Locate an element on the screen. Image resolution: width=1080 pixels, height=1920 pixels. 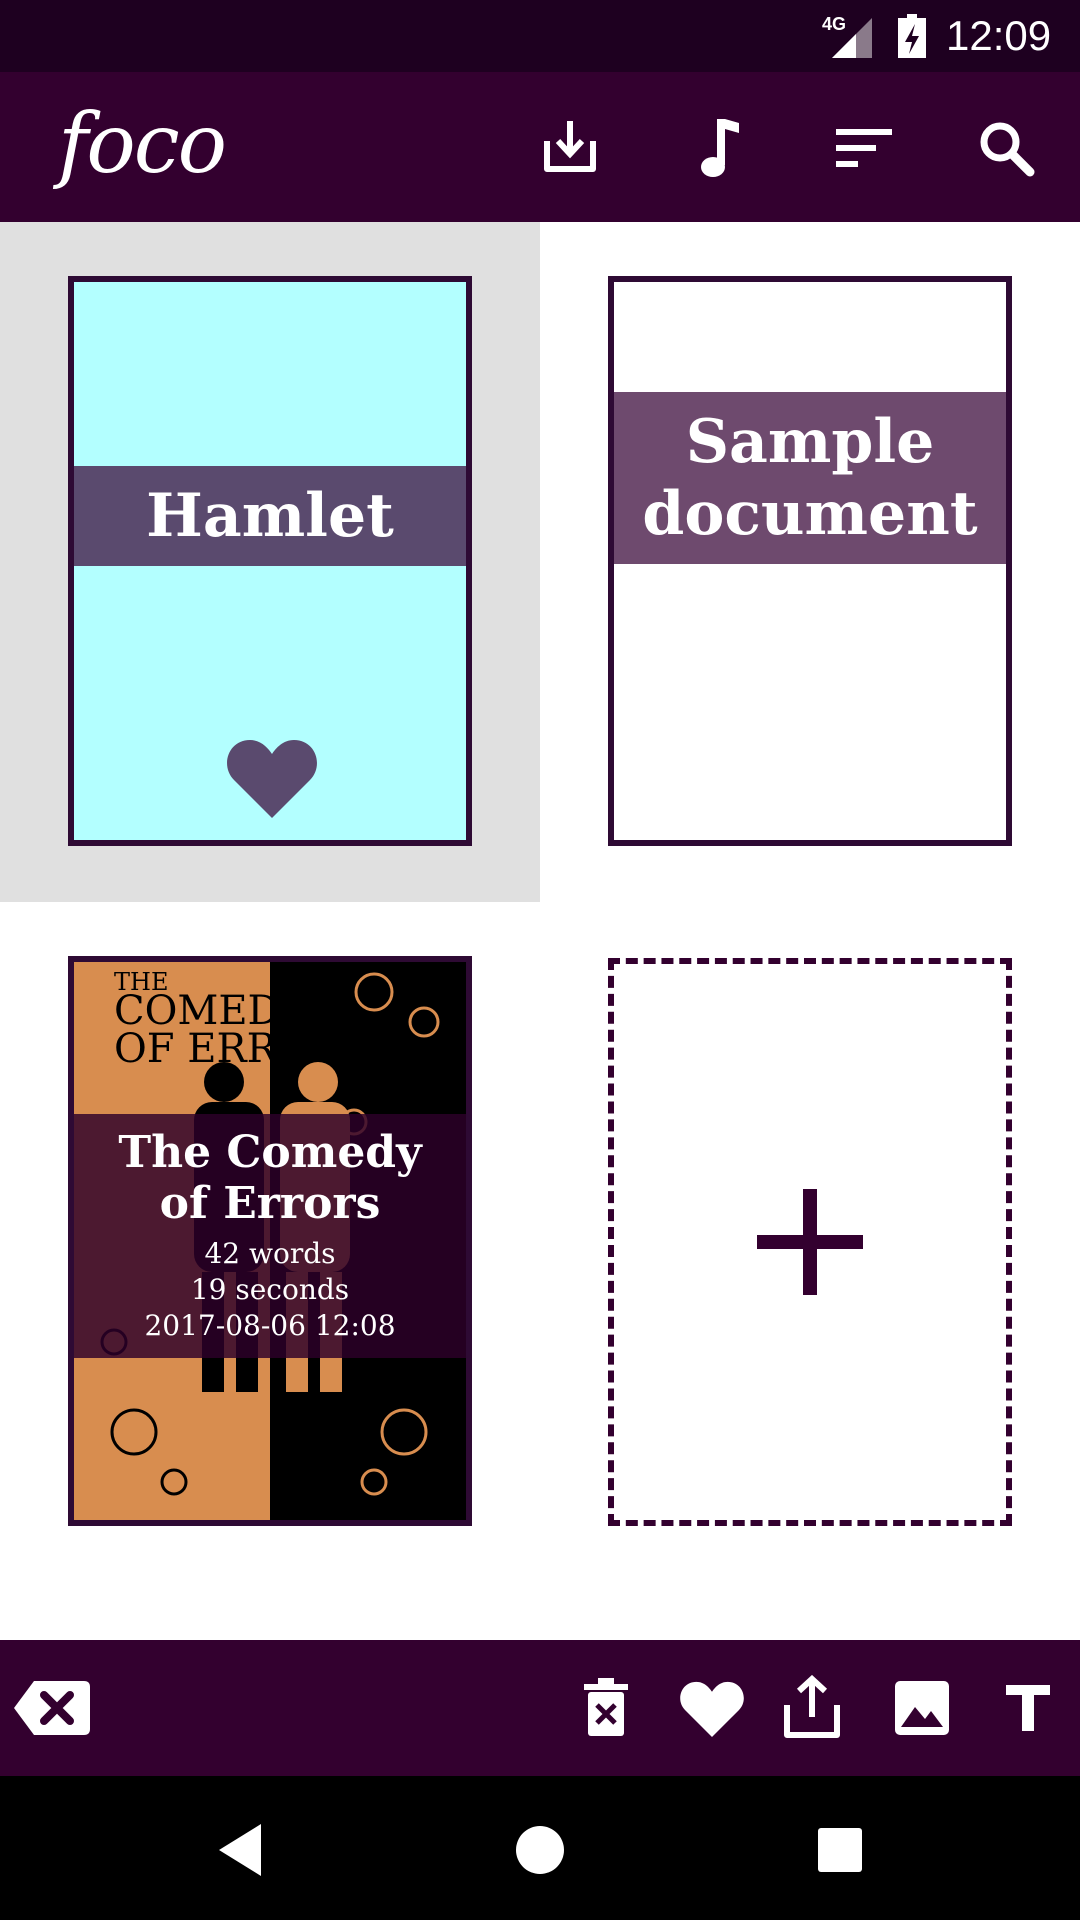
document-card-sample: Sample document is located at coordinates (810, 561).